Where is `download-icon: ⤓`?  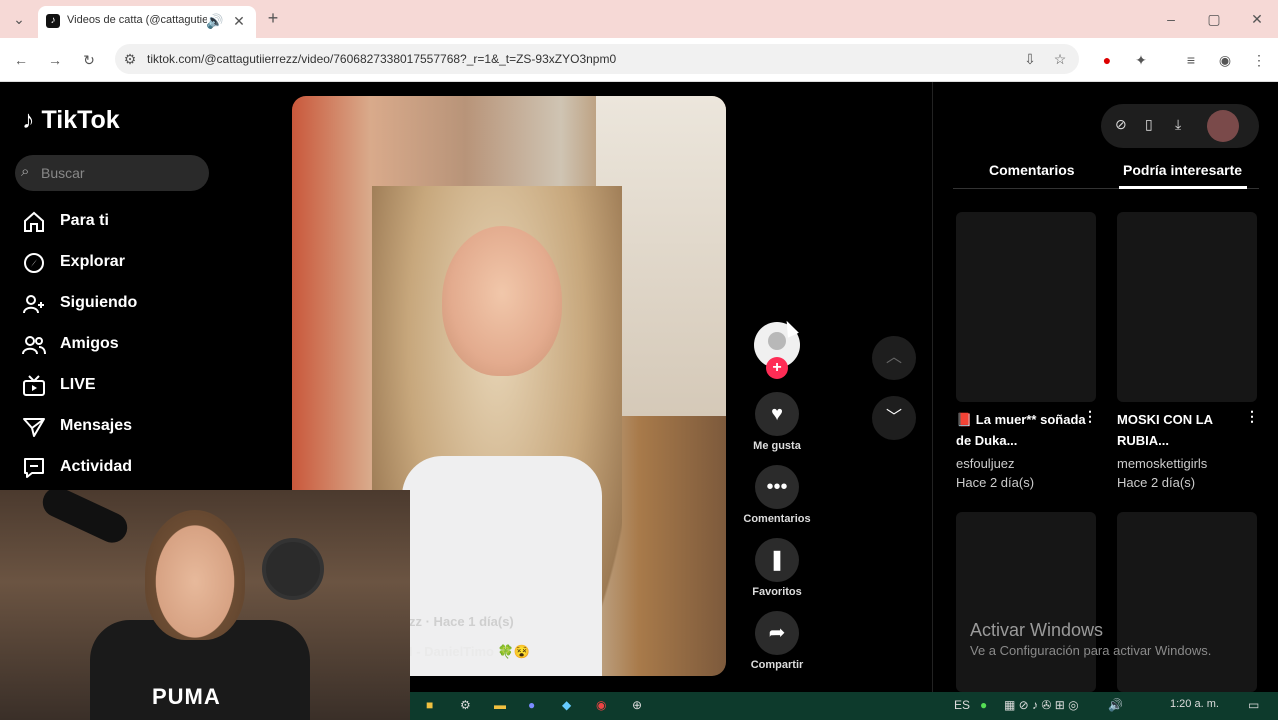
download-icon: ⤓ is located at coordinates (1178, 124).